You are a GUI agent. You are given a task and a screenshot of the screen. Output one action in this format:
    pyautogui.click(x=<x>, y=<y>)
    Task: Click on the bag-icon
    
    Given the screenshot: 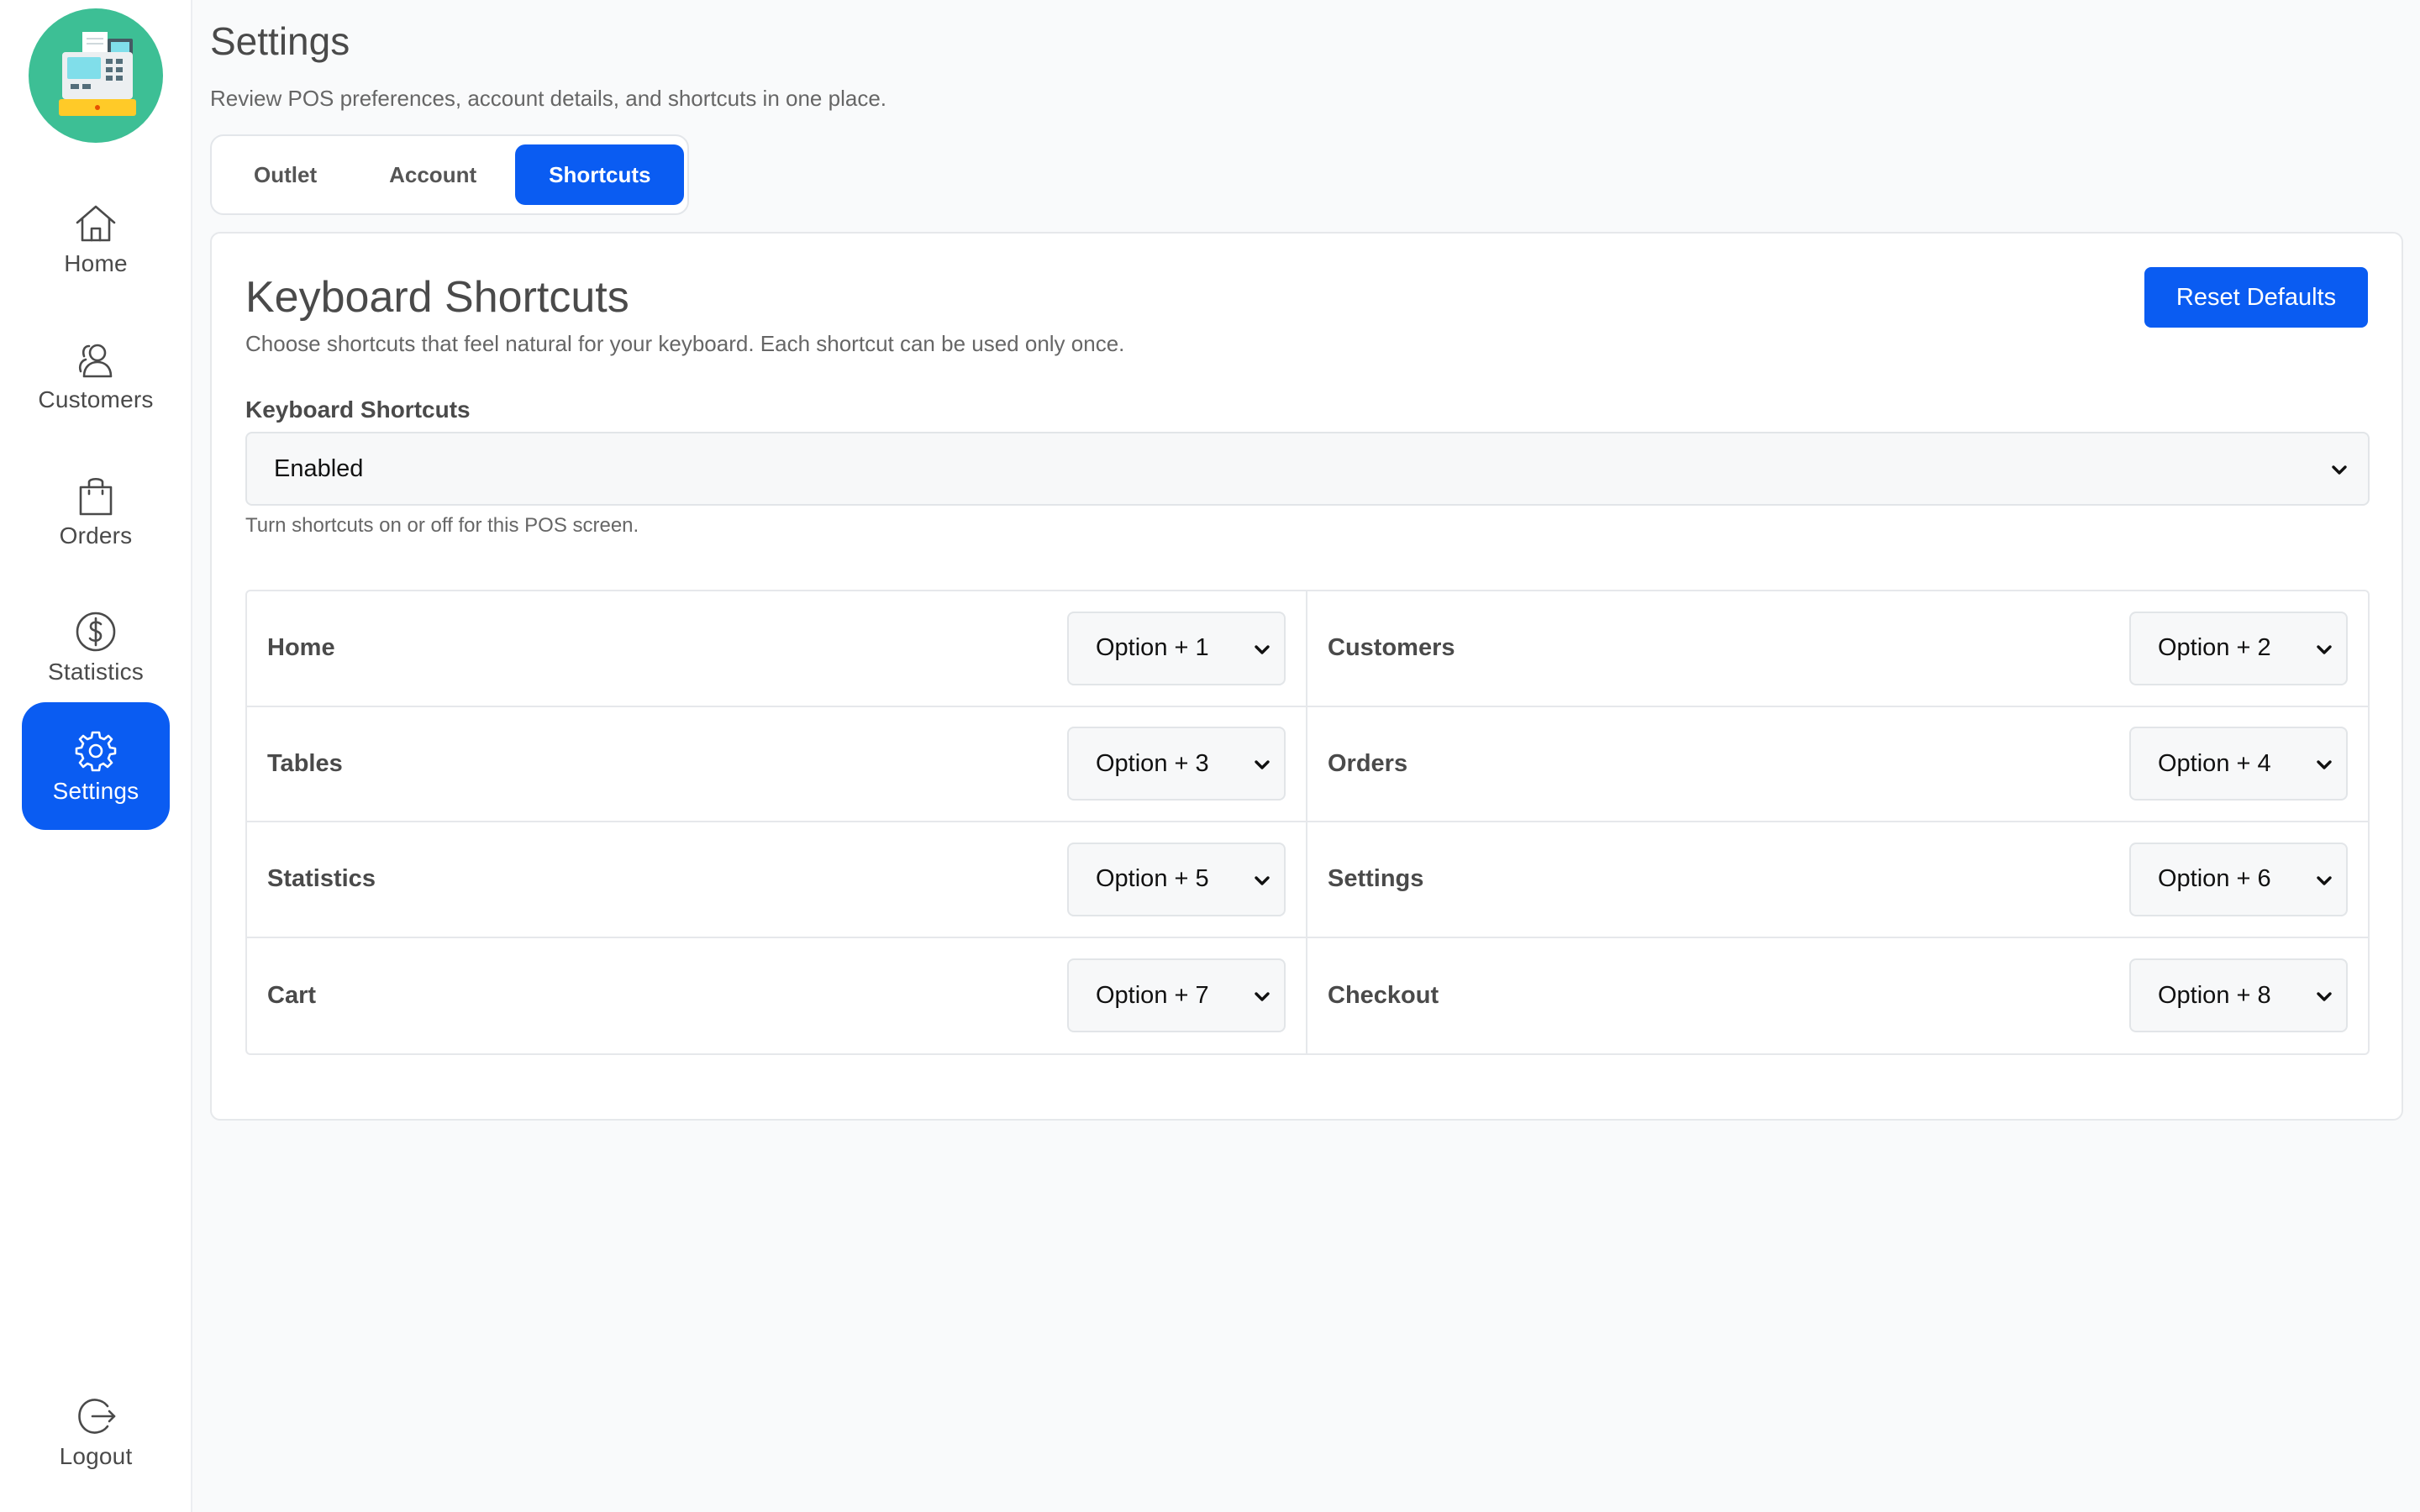 What is the action you would take?
    pyautogui.click(x=96, y=495)
    